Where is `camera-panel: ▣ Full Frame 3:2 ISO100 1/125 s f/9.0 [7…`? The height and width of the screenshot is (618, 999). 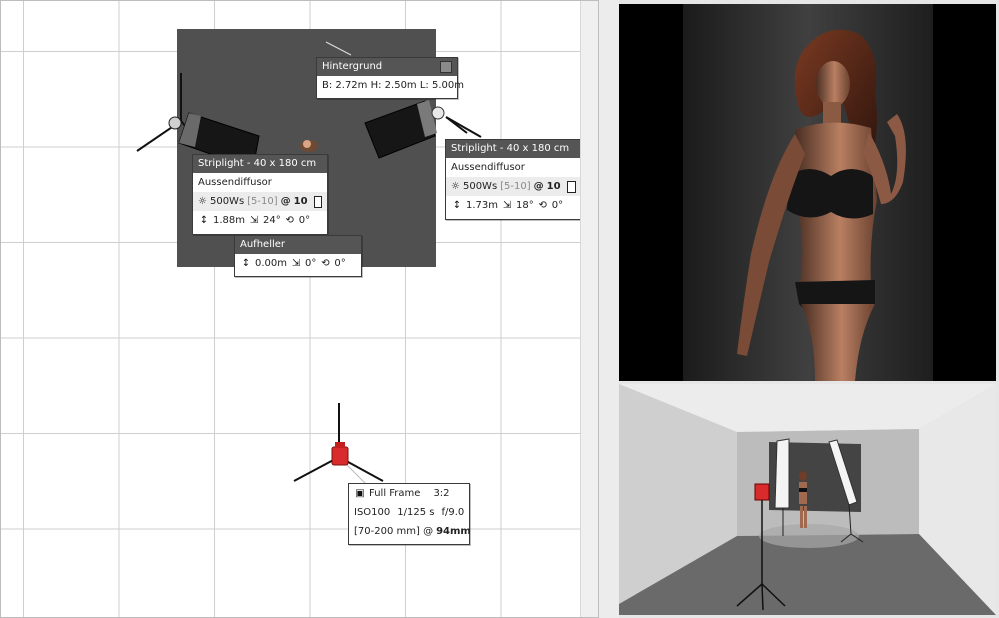
camera-panel: ▣ Full Frame 3:2 ISO100 1/125 s f/9.0 [7… is located at coordinates (409, 514).